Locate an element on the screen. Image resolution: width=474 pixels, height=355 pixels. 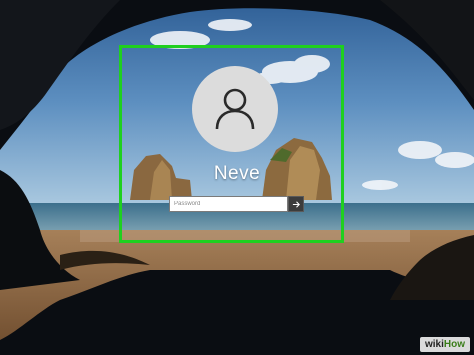
avatar is located at coordinates (235, 109).